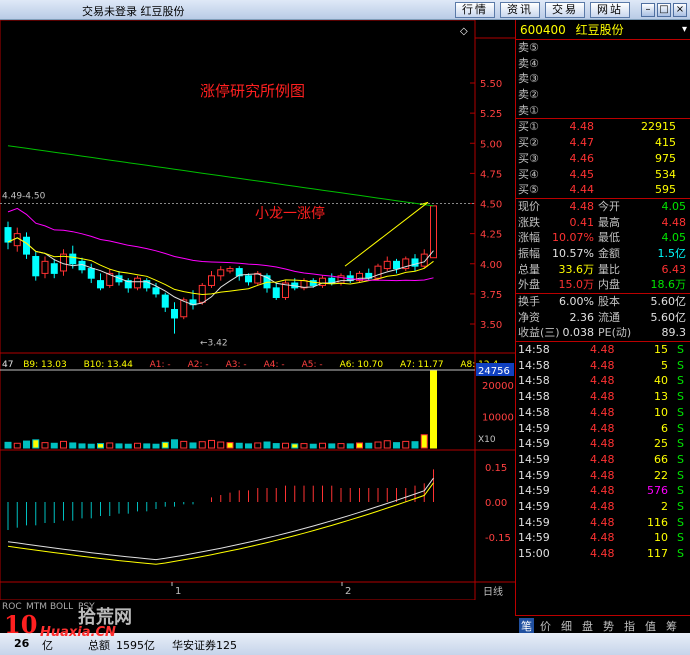  Describe the element at coordinates (24, 197) in the screenshot. I see `range-label: 4.49-4.50` at that location.